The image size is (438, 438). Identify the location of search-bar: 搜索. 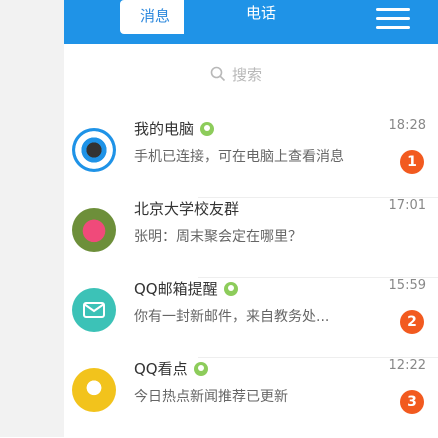
(236, 74).